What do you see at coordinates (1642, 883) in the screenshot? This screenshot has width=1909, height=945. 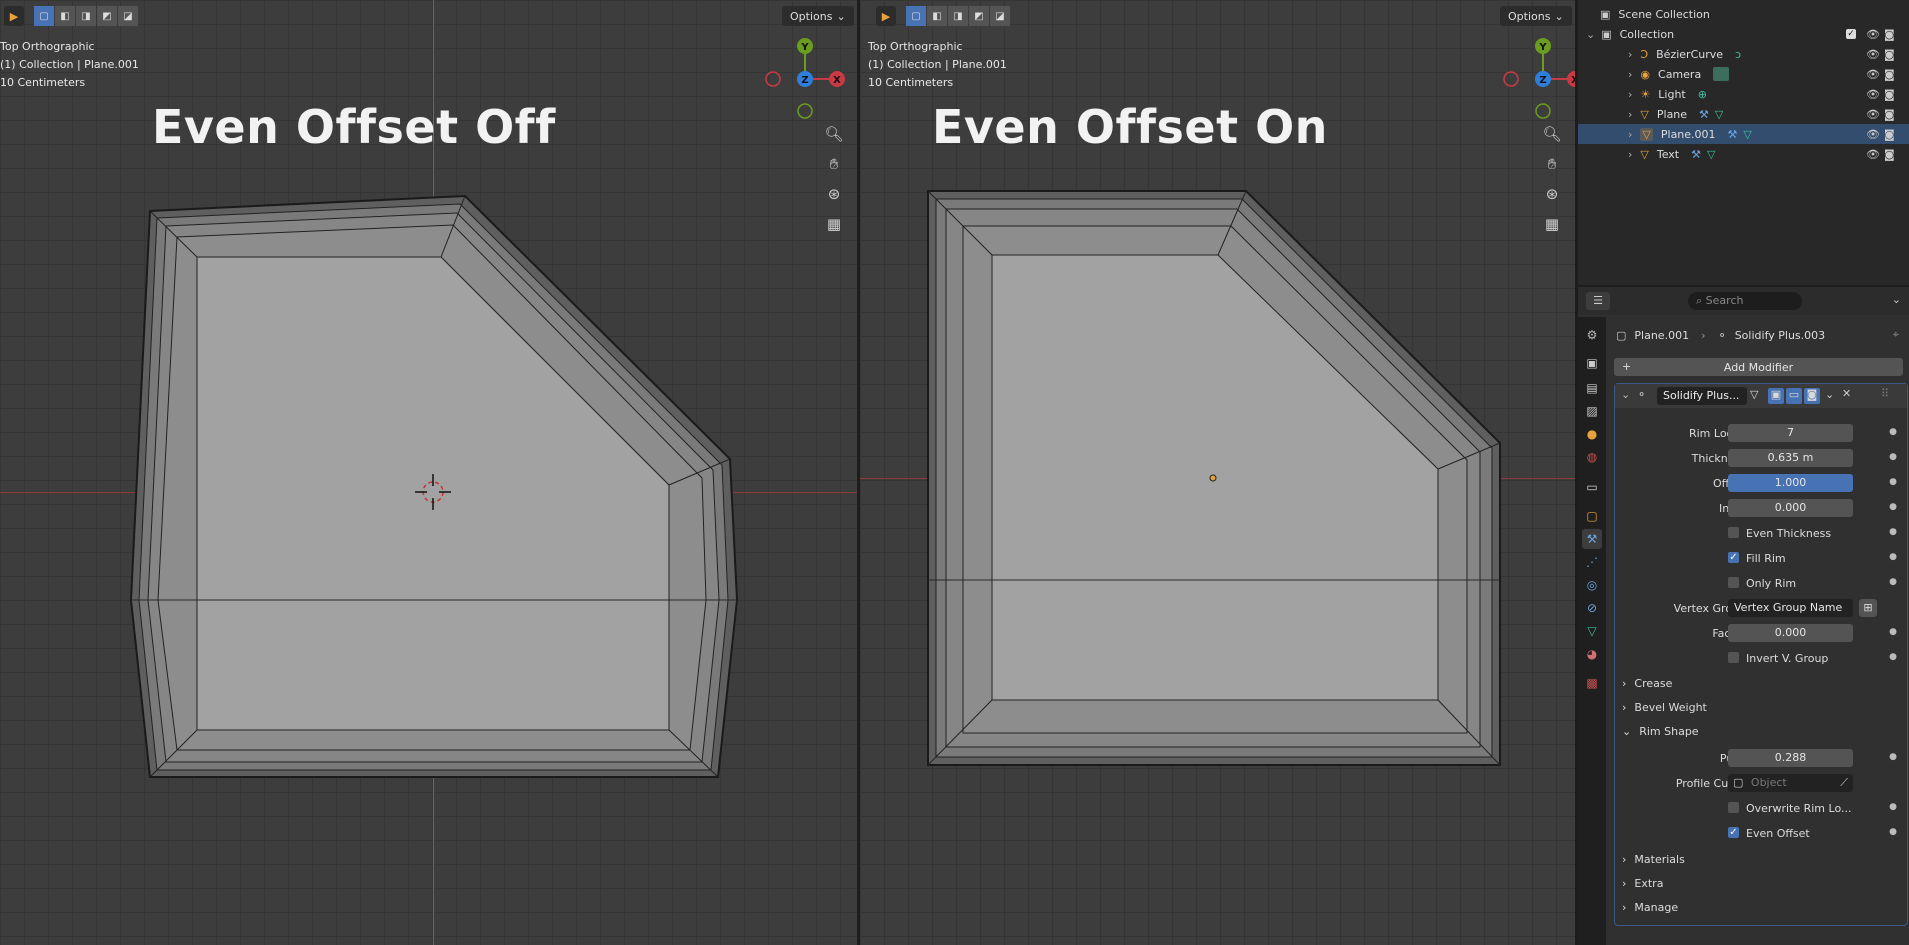 I see `extra-section: › Extra` at bounding box center [1642, 883].